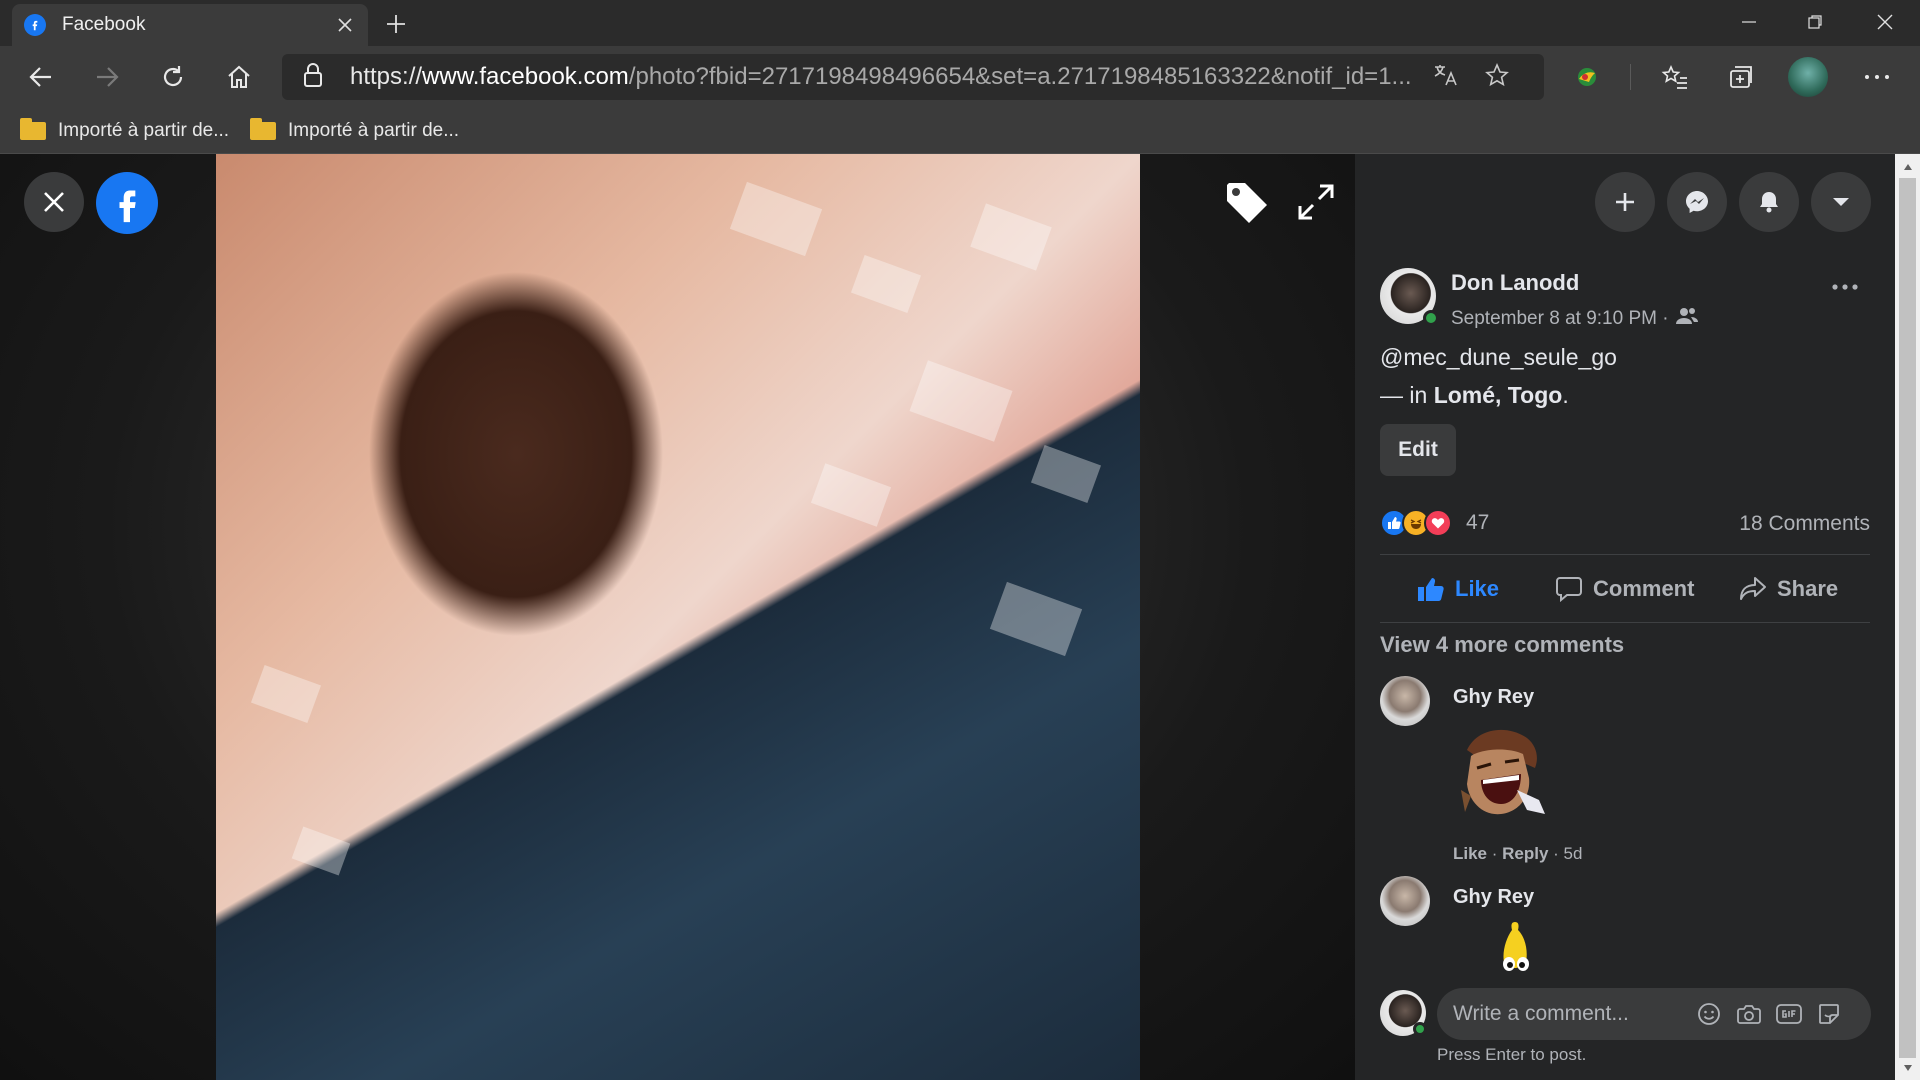 Image resolution: width=1920 pixels, height=1080 pixels. Describe the element at coordinates (1477, 588) in the screenshot. I see `like-label: Like` at that location.